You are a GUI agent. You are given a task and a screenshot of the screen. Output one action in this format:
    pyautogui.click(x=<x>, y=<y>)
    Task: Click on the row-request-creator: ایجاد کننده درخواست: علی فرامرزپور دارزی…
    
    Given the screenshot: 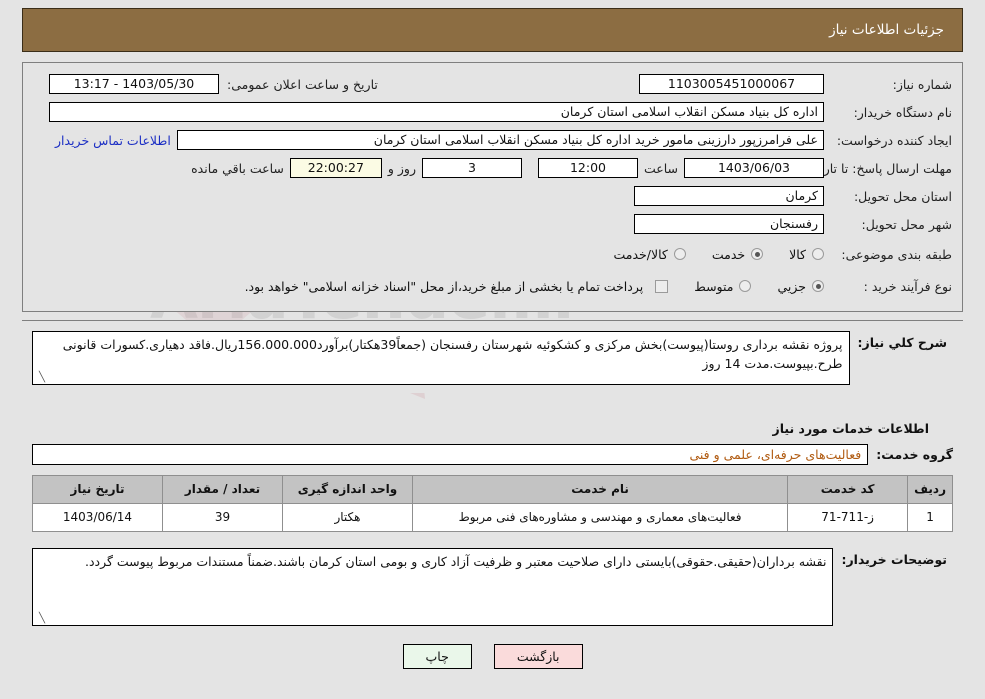 What is the action you would take?
    pyautogui.click(x=492, y=140)
    